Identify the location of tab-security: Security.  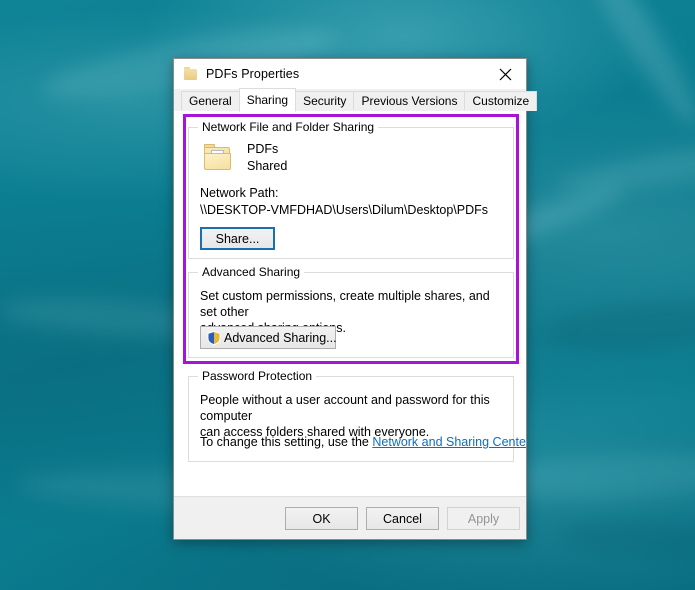
(325, 101).